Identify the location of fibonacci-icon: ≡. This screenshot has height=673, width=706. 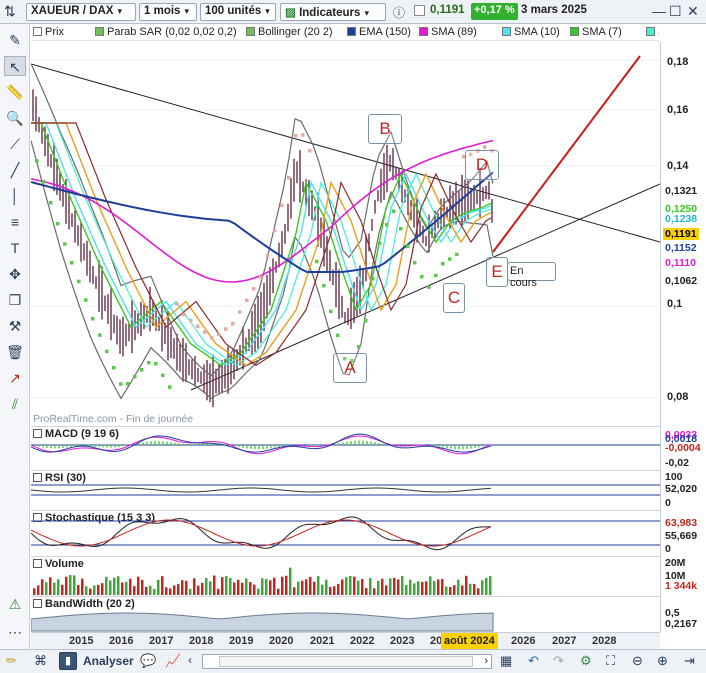
(15, 222).